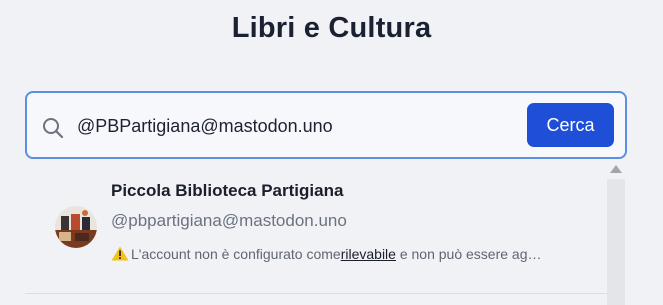 The height and width of the screenshot is (305, 663). I want to click on page-title: Libri e Cultura, so click(331, 28).